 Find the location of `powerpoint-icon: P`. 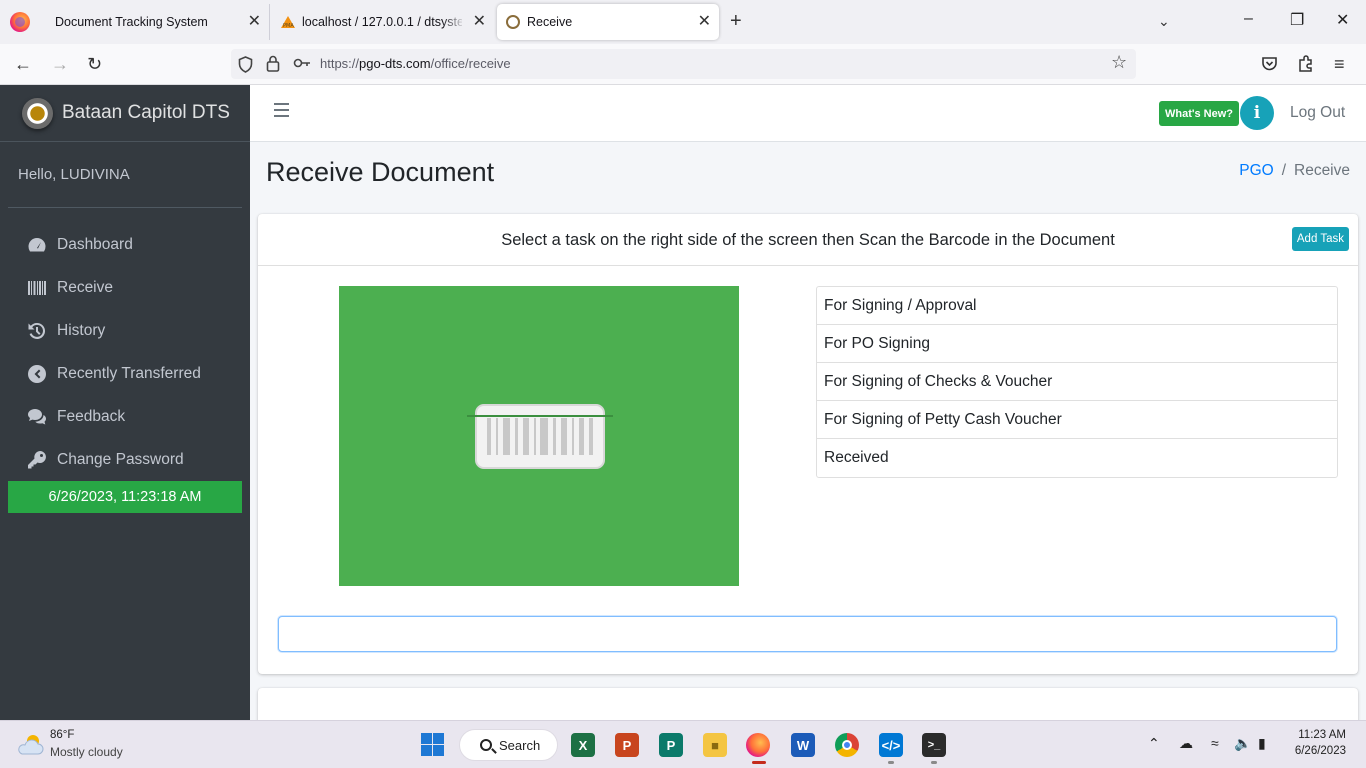

powerpoint-icon: P is located at coordinates (627, 745).